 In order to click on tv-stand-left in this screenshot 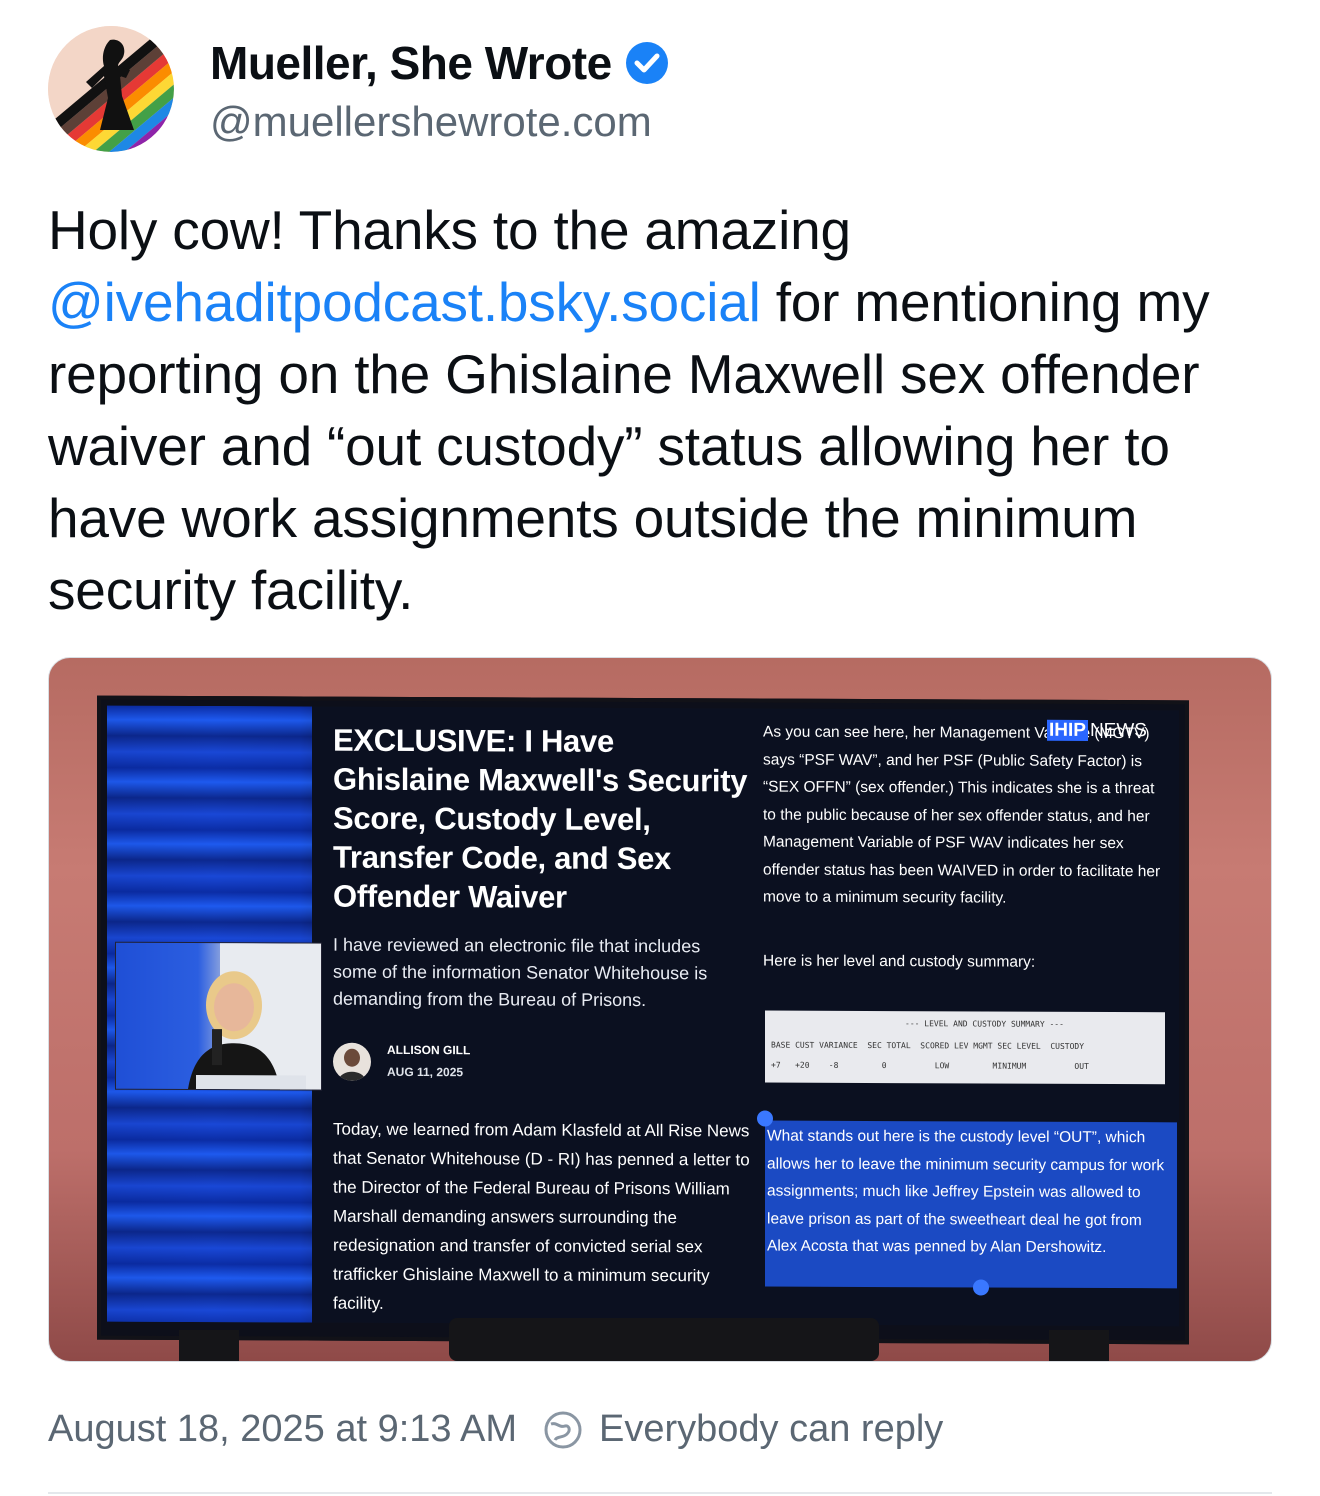, I will do `click(209, 1345)`.